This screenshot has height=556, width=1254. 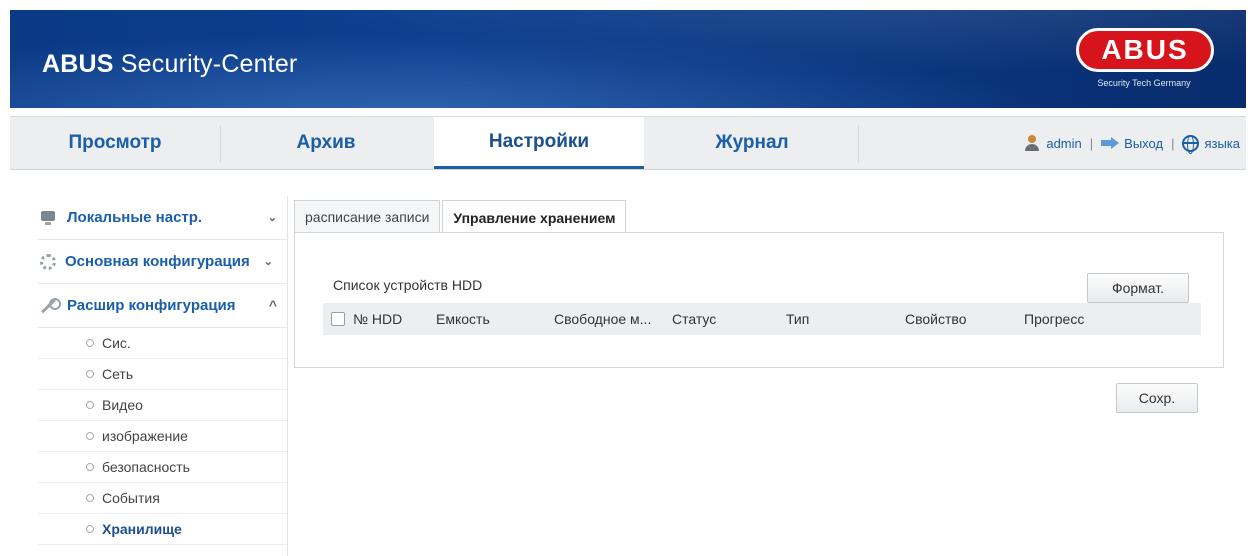 What do you see at coordinates (463, 319) in the screenshot?
I see `column-capacity: Емкость` at bounding box center [463, 319].